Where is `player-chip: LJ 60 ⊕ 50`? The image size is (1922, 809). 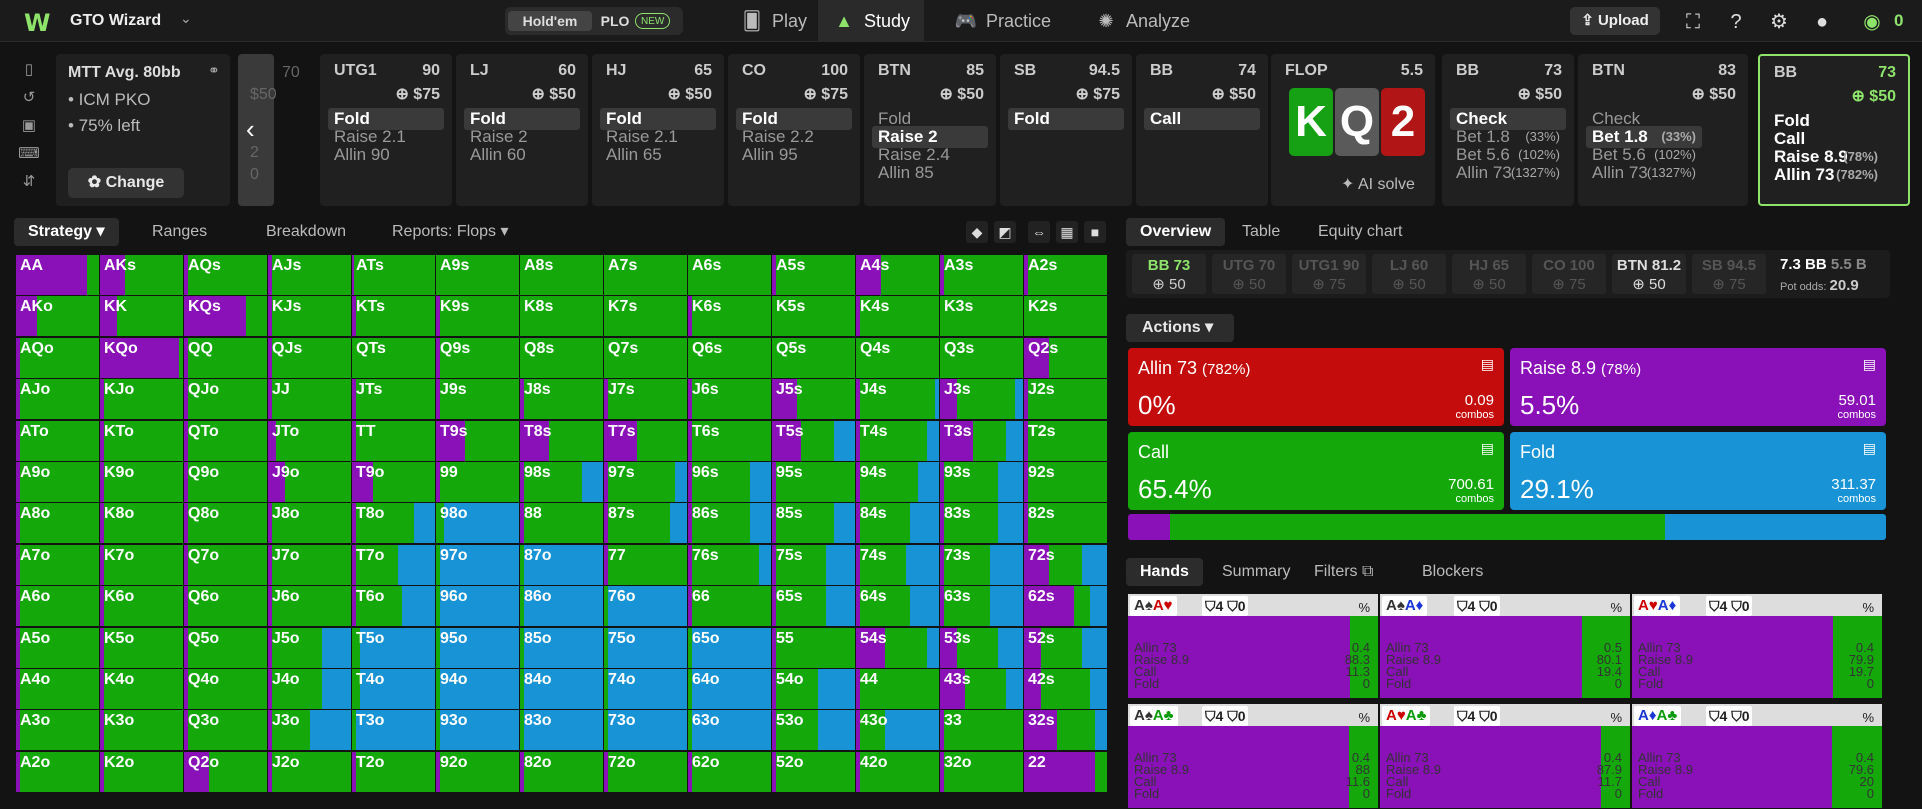 player-chip: LJ 60 ⊕ 50 is located at coordinates (1409, 274).